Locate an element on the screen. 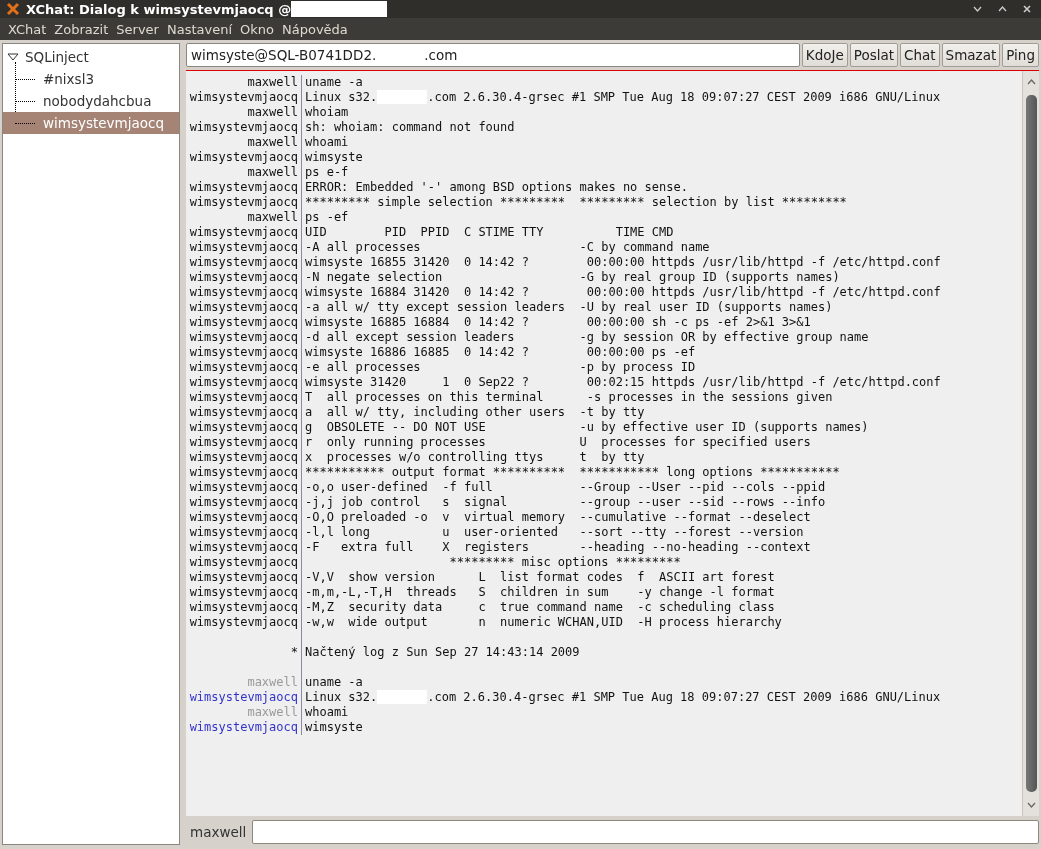 The image size is (1041, 849). message-text: -d all except session leaders -g by session OR by effective group name is located at coordinates (587, 337).